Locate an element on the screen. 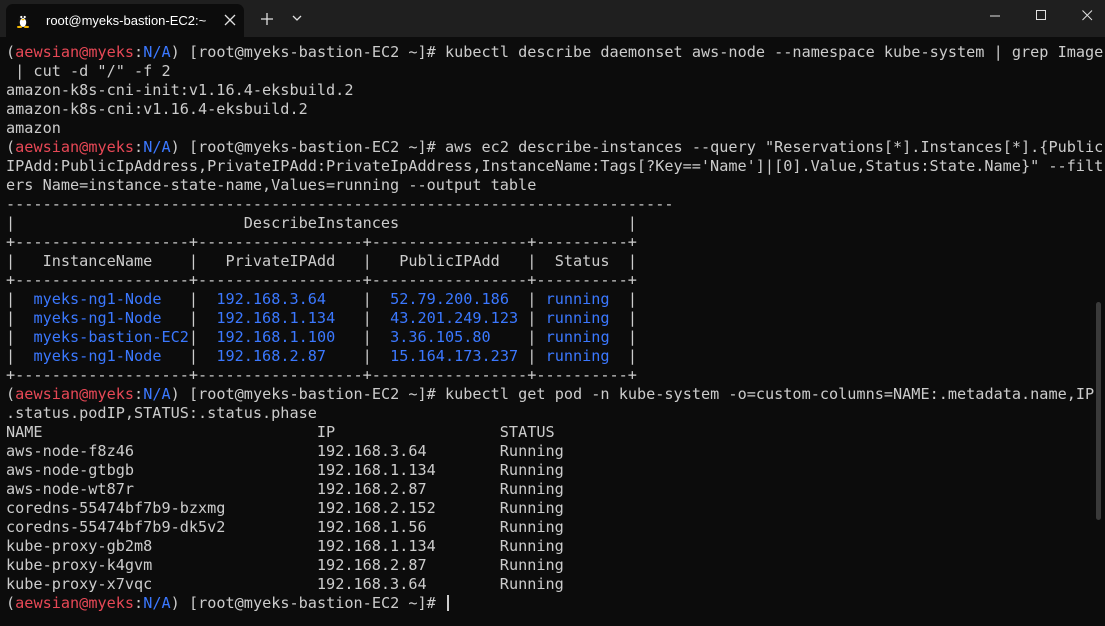 This screenshot has width=1105, height=626. minimize-icon is located at coordinates (995, 16).